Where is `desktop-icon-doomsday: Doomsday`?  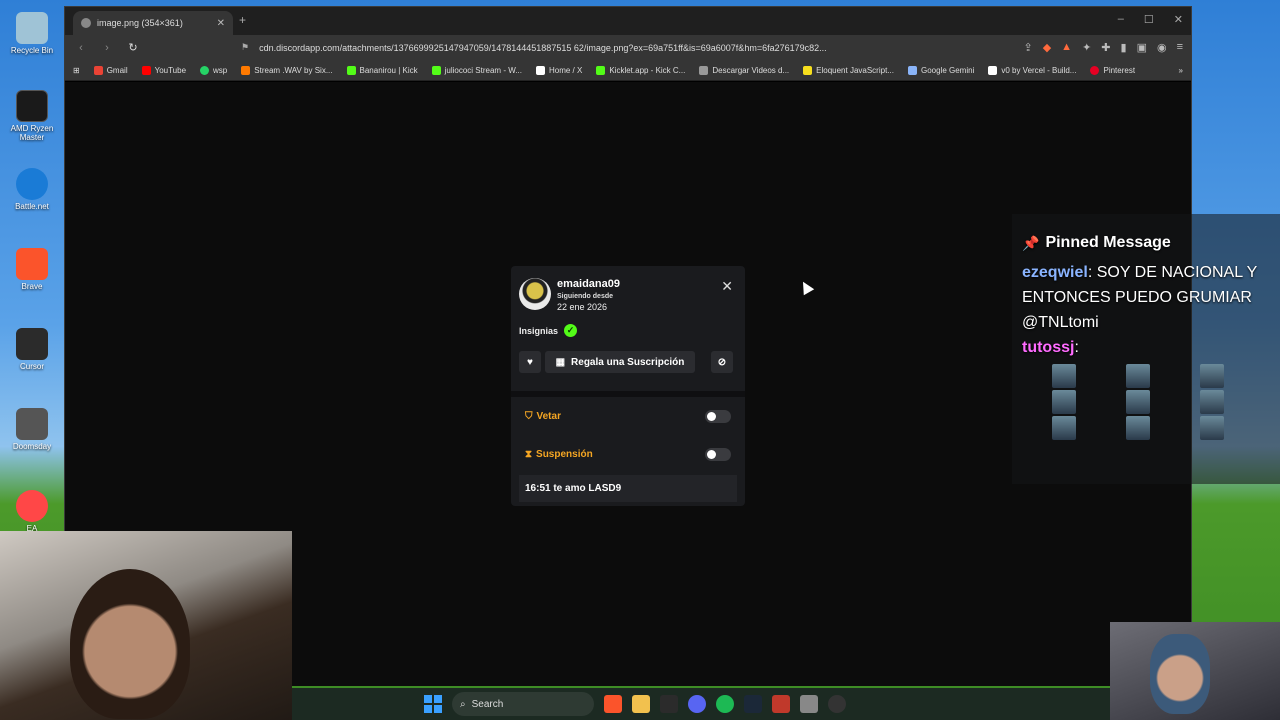 desktop-icon-doomsday: Doomsday is located at coordinates (32, 429).